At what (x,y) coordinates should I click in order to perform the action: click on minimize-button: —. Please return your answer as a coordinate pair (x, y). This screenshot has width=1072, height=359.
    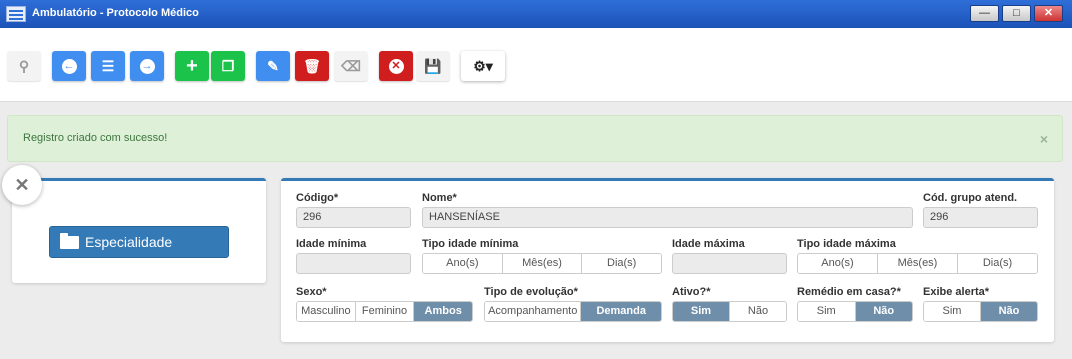
    Looking at the image, I should click on (984, 13).